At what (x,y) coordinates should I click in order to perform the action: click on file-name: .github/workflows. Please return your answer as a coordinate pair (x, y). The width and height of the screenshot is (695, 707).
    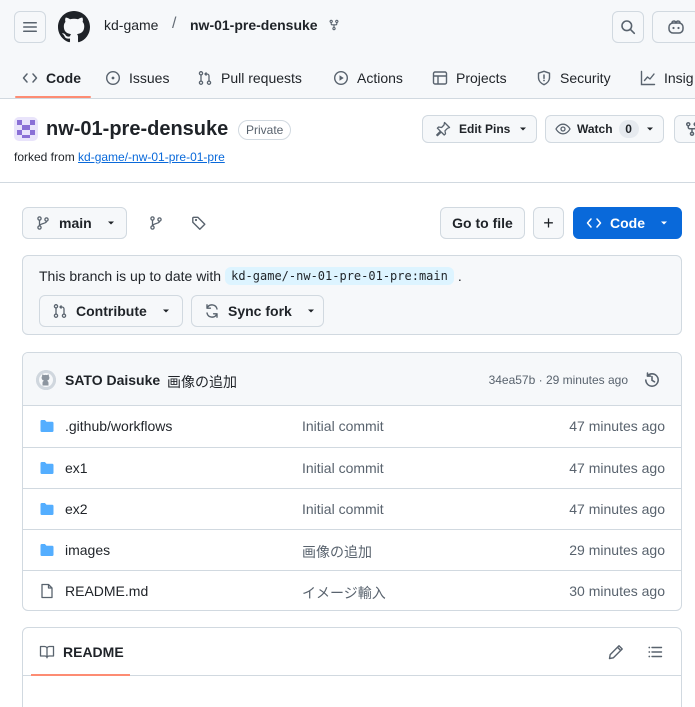
    Looking at the image, I should click on (118, 426).